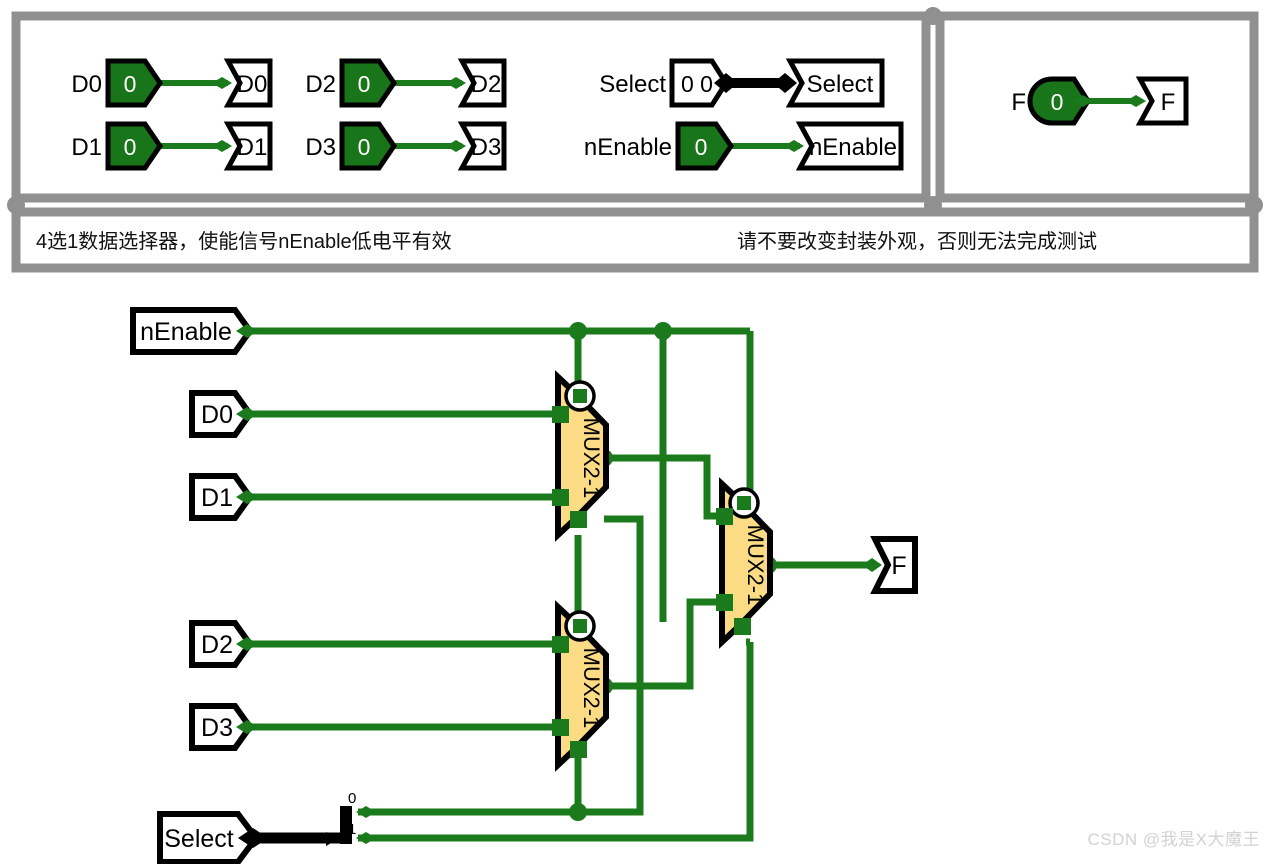 This screenshot has height=864, width=1268. I want to click on pin-nenable: nEnable, so click(194, 331).